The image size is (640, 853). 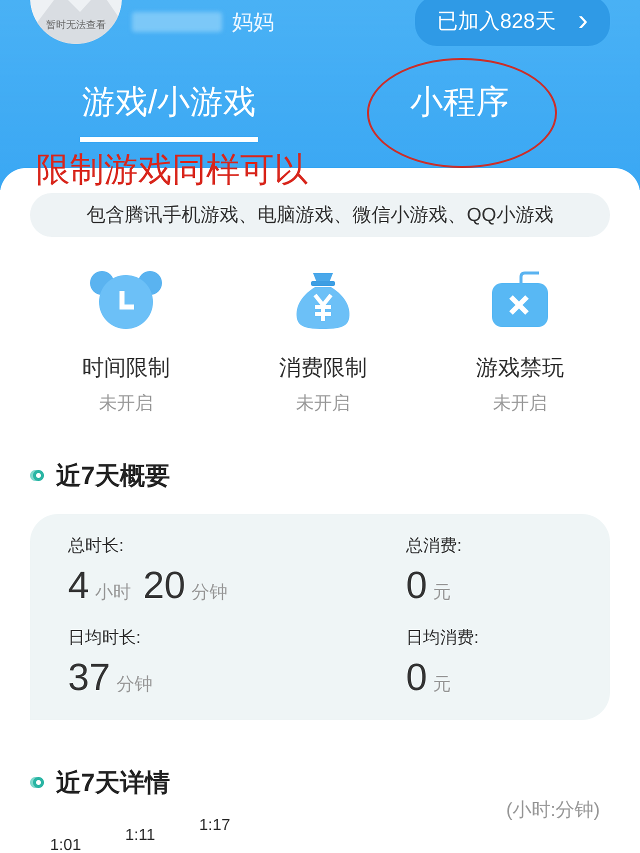 What do you see at coordinates (443, 638) in the screenshot?
I see `stat-label: 日均消费:` at bounding box center [443, 638].